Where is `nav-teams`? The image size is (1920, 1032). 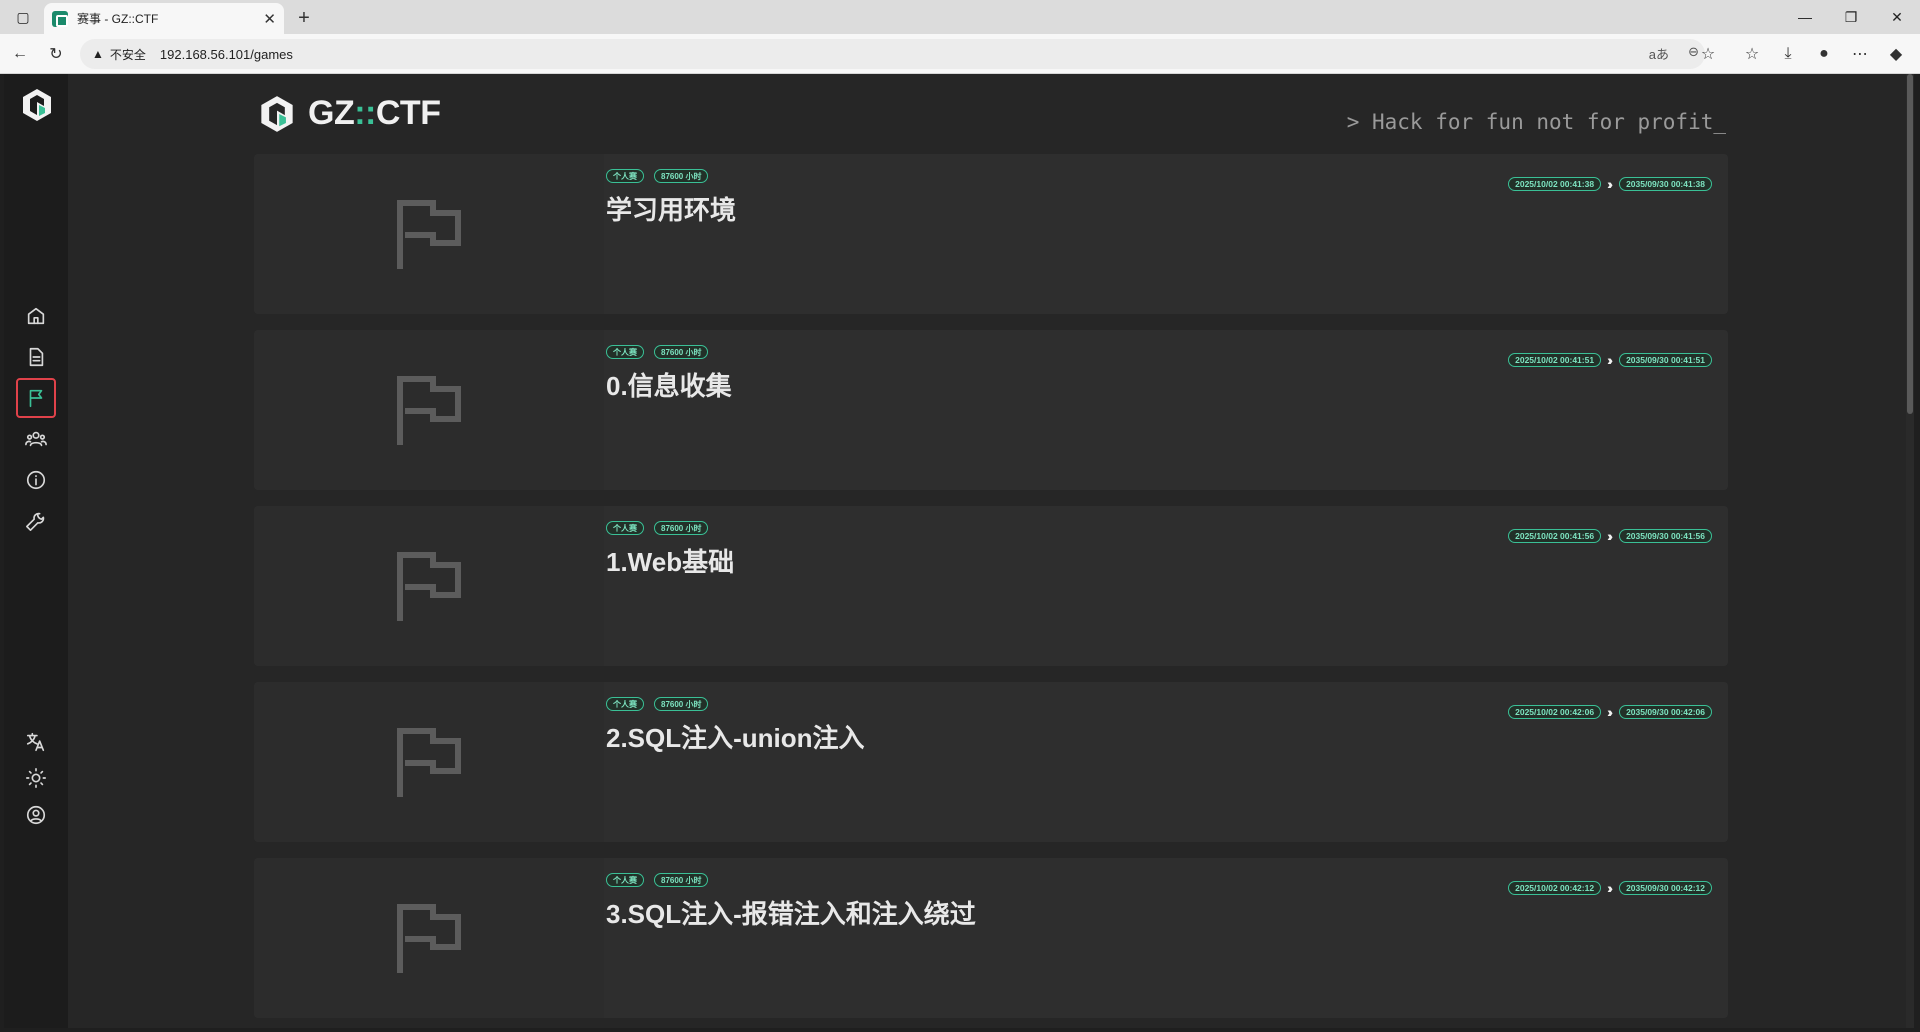
nav-teams is located at coordinates (36, 439).